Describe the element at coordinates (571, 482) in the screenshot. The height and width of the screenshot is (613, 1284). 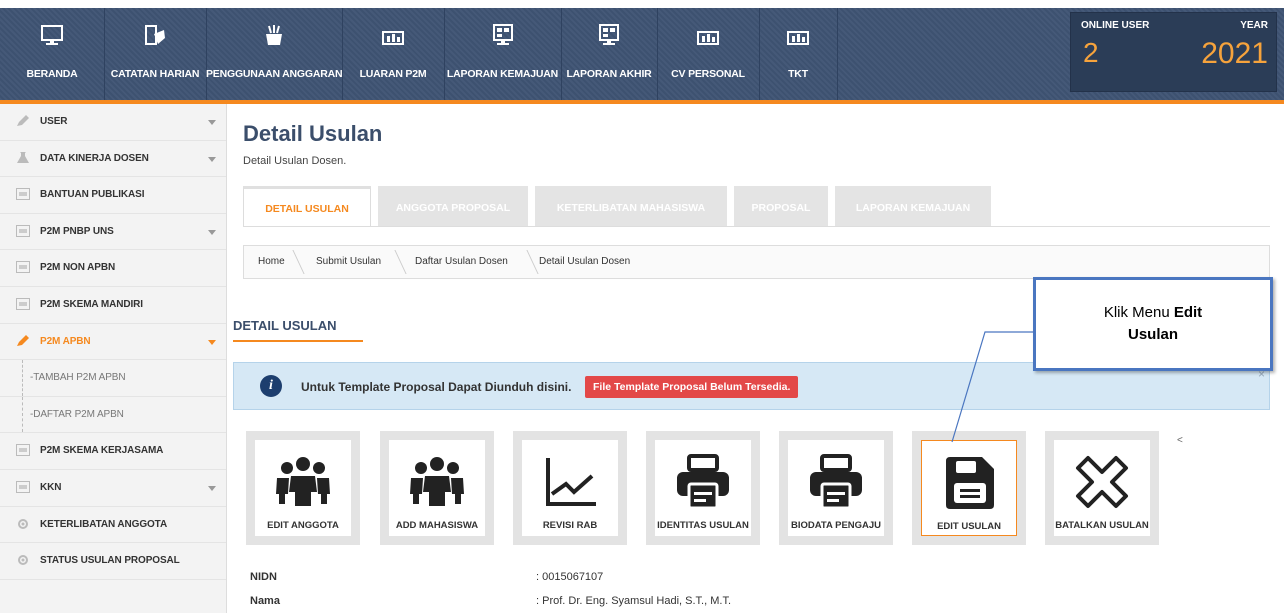
I see `line-chart-icon` at that location.